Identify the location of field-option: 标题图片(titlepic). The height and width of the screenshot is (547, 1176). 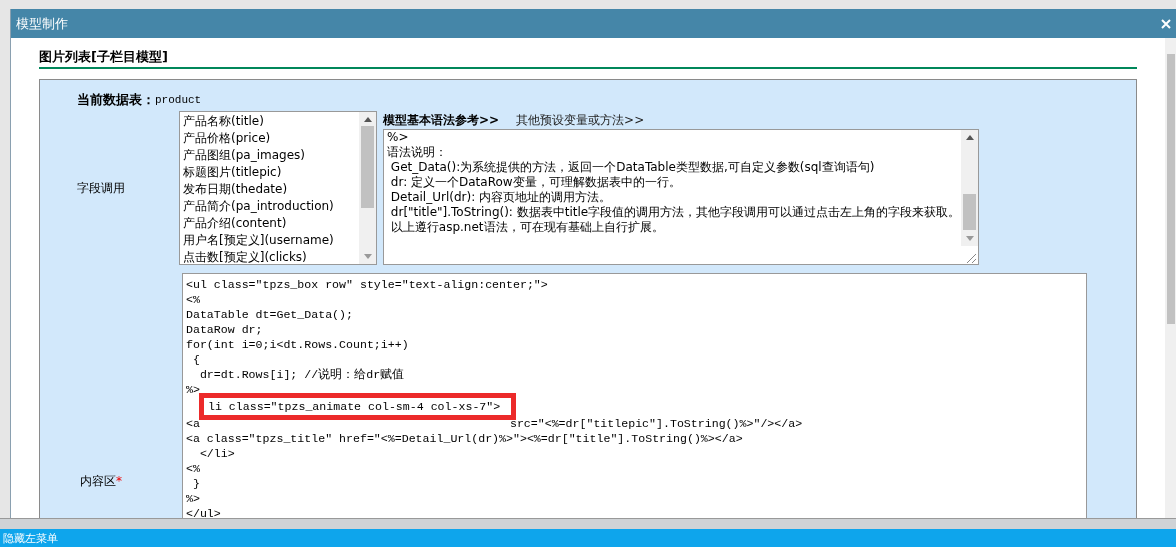
(271, 172).